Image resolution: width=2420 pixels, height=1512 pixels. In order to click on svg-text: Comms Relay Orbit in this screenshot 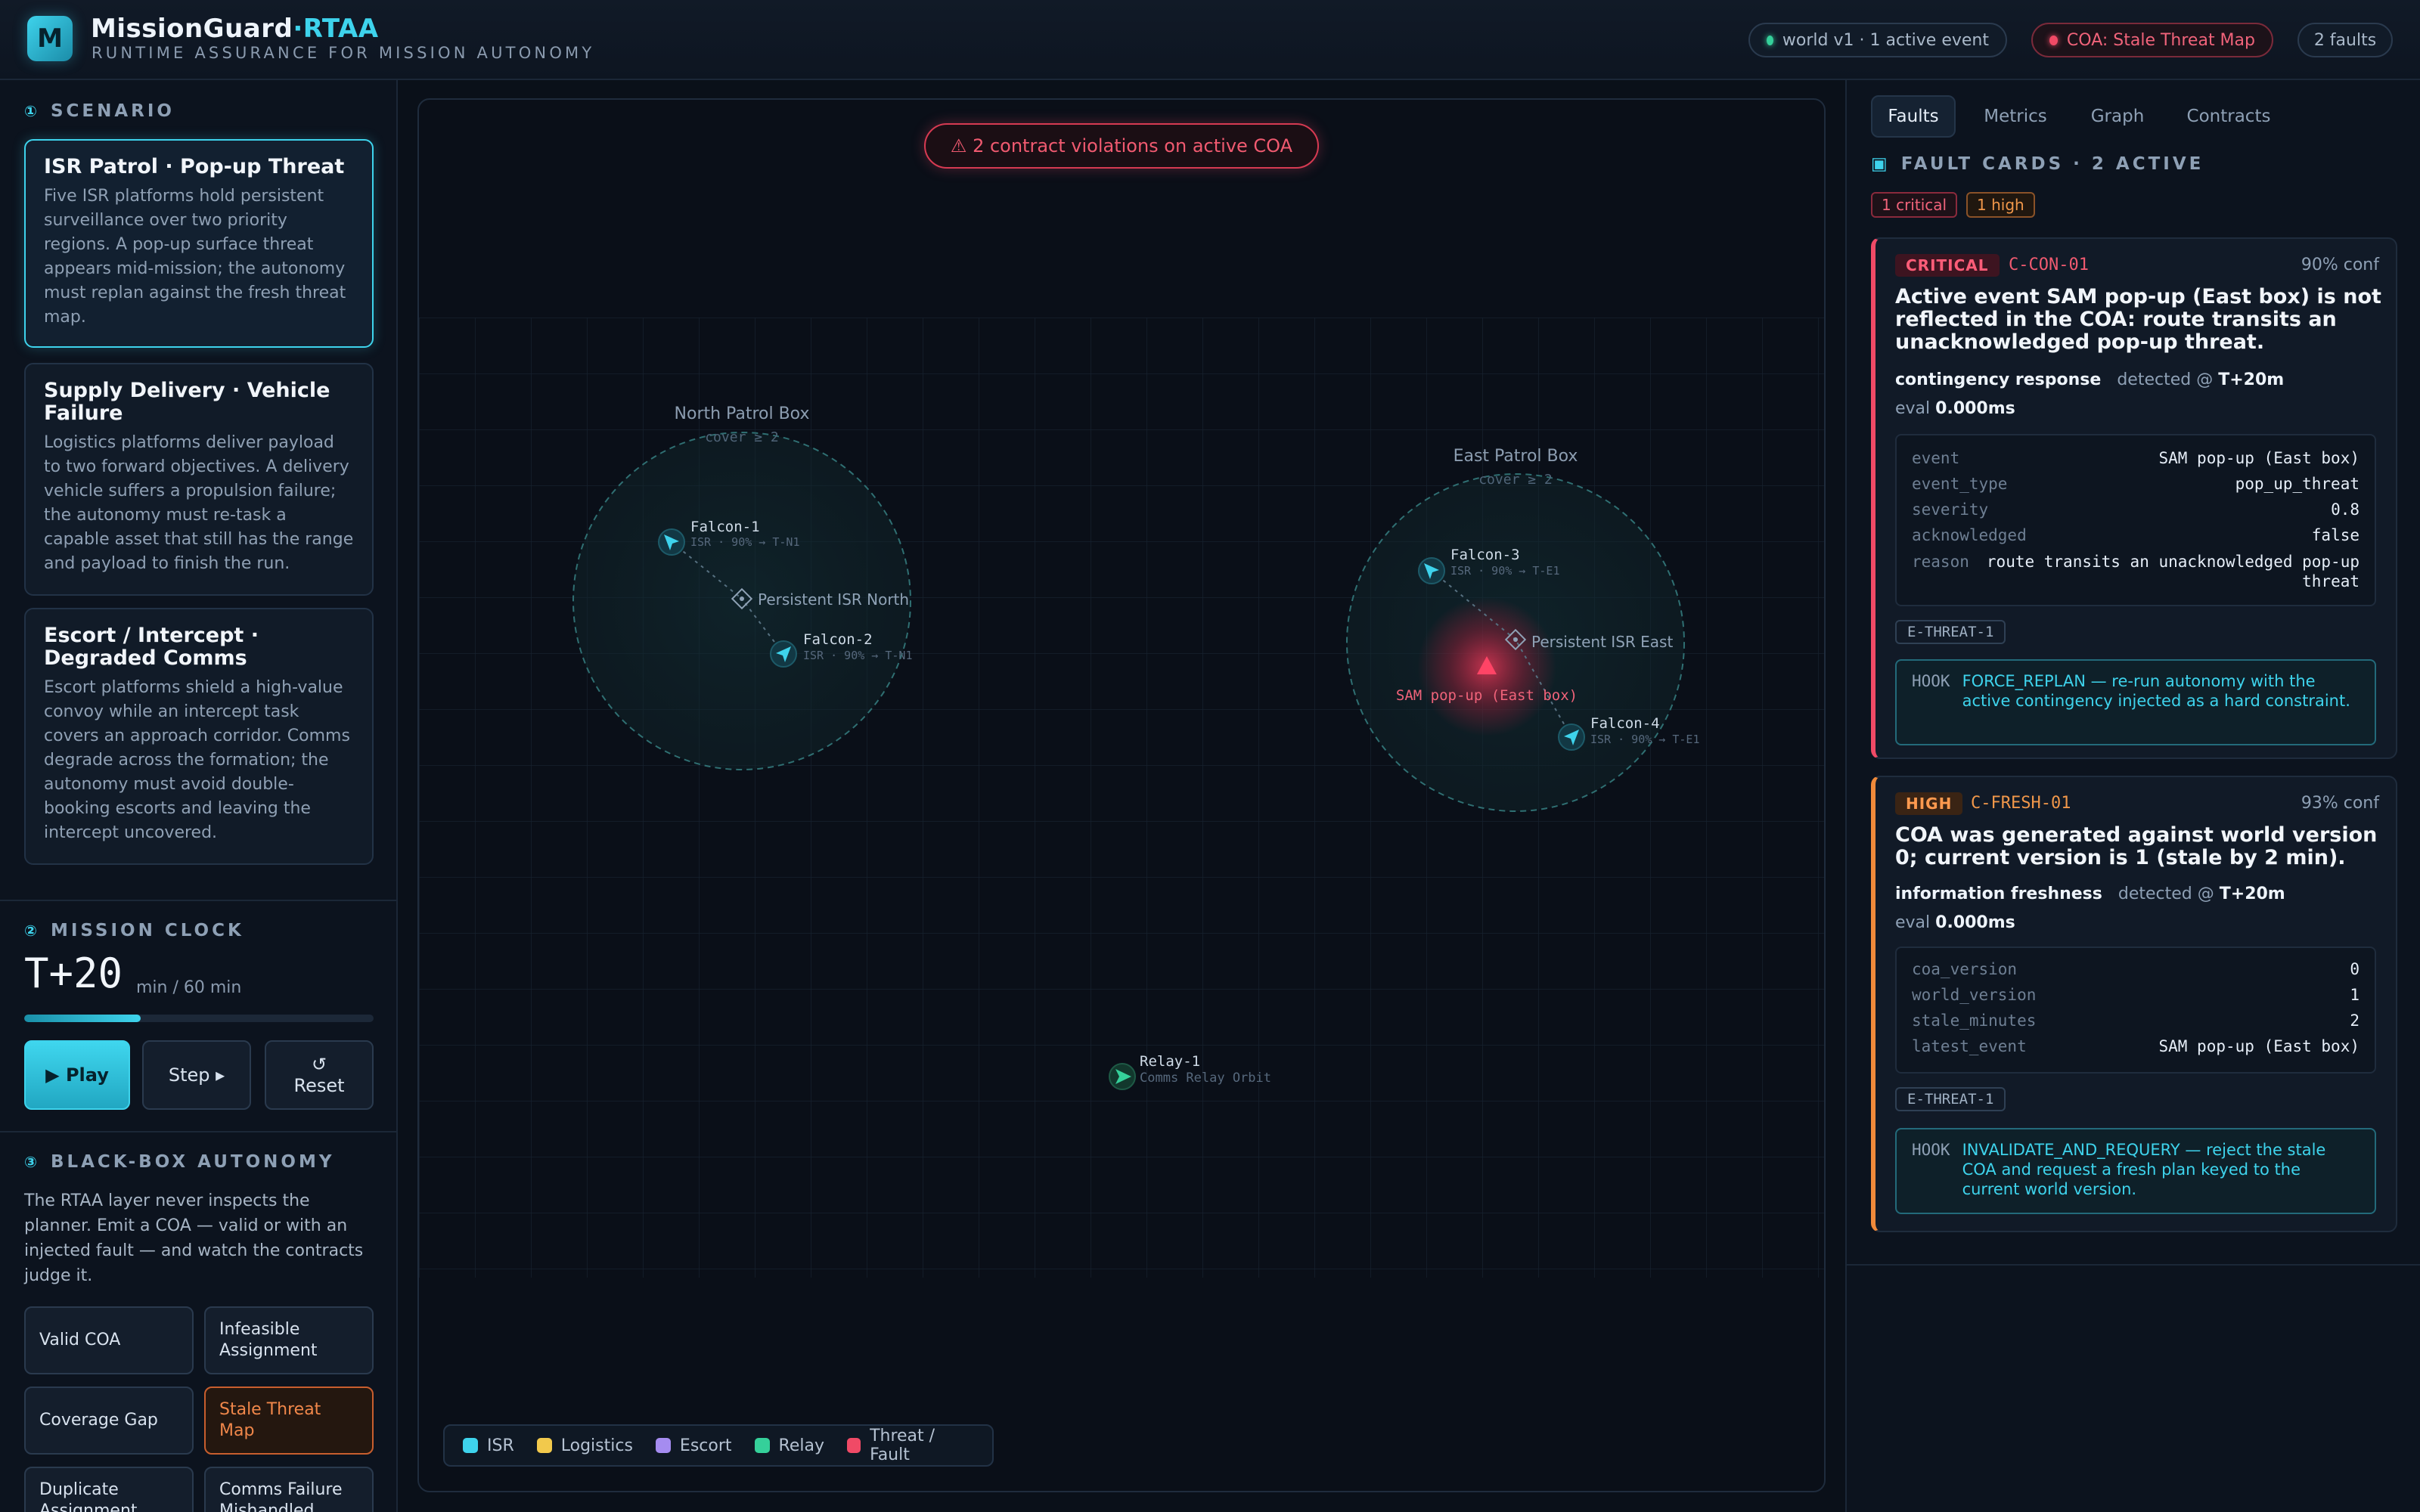, I will do `click(1205, 1078)`.